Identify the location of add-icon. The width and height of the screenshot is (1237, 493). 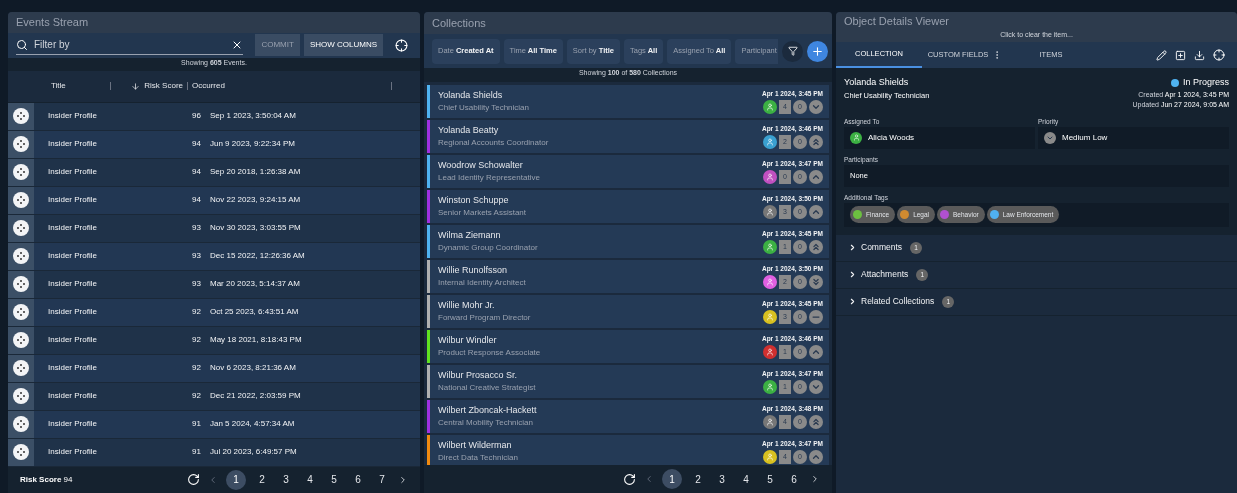
(817, 51).